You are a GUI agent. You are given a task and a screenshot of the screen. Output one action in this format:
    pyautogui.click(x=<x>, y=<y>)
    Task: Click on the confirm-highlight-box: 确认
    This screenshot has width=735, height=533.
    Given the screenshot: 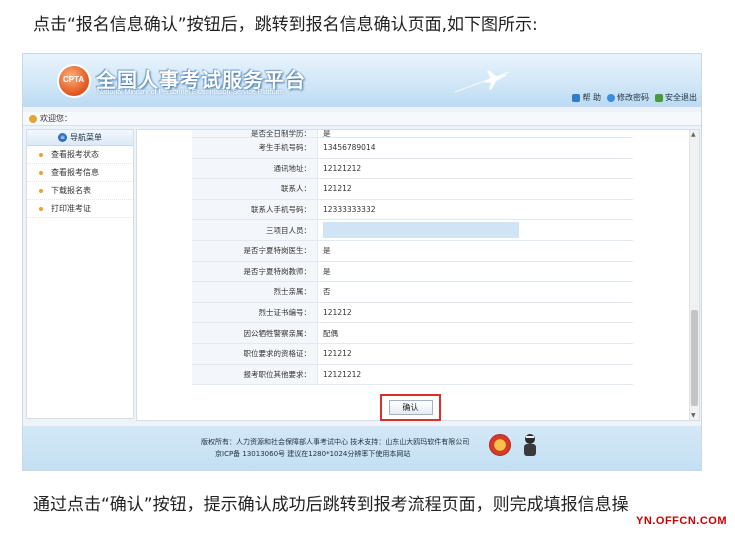 What is the action you would take?
    pyautogui.click(x=410, y=407)
    